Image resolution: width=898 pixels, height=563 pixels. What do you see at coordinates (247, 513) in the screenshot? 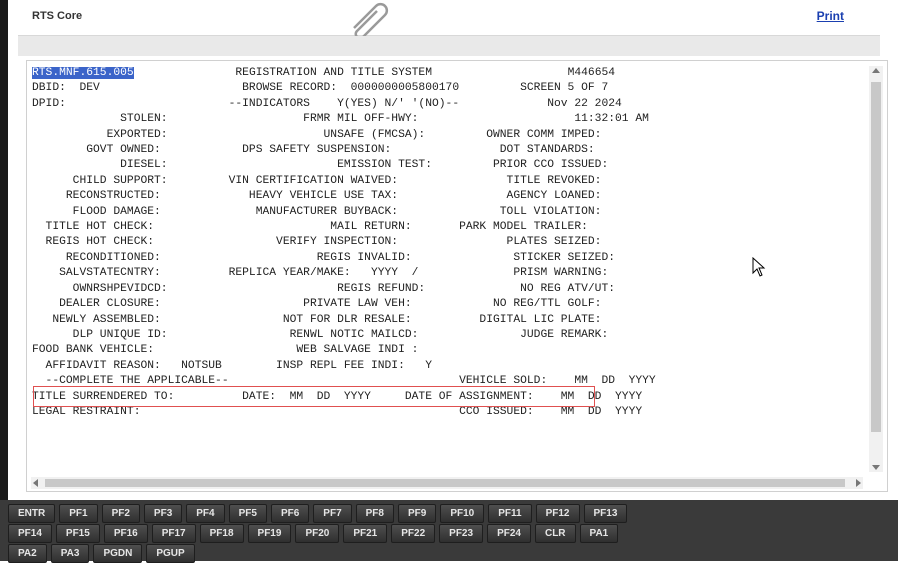
I see `key-pf5: PF5` at bounding box center [247, 513].